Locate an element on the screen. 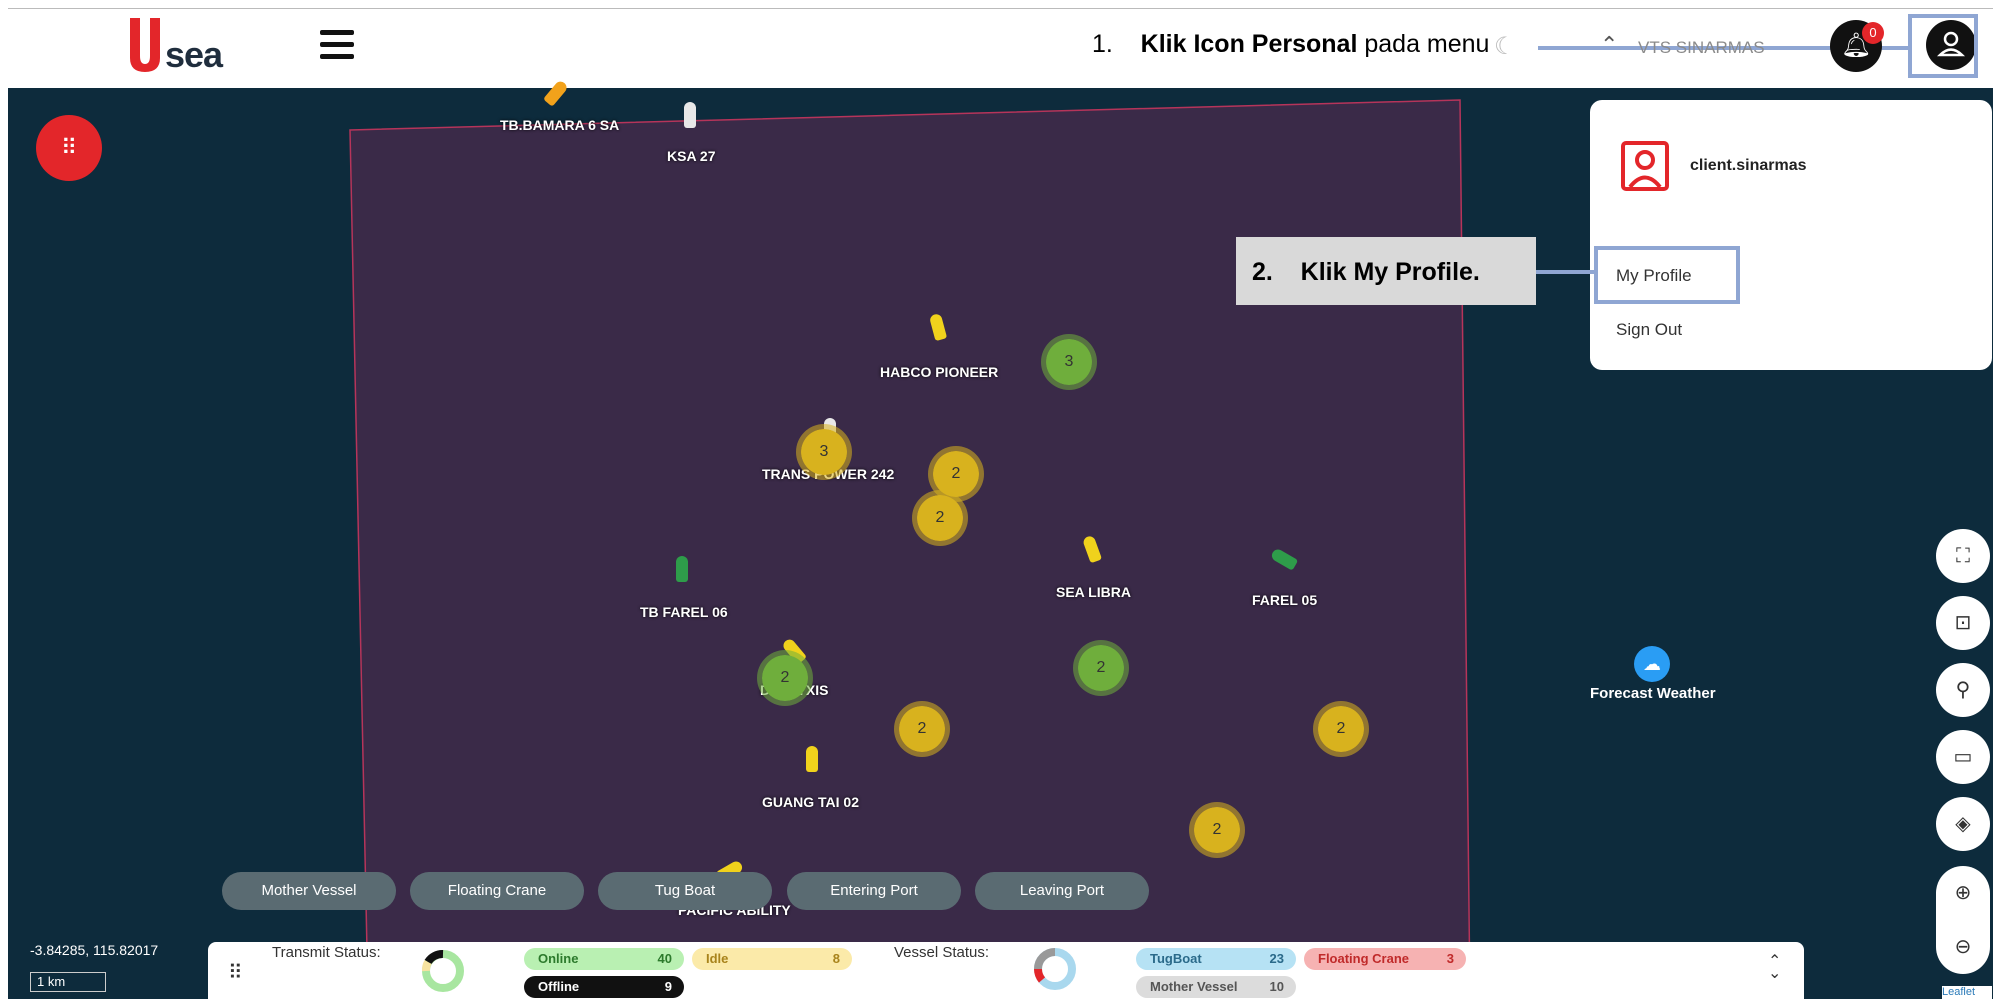  vts-selector: VTS SINARMAS is located at coordinates (1701, 48).